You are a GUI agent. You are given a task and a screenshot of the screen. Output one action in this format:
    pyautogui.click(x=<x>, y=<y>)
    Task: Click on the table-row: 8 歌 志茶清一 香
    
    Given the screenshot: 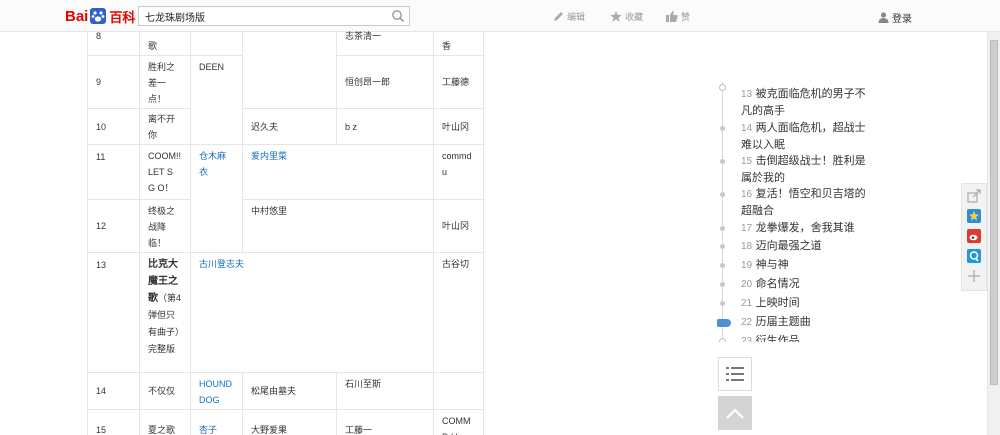 What is the action you would take?
    pyautogui.click(x=285, y=70)
    